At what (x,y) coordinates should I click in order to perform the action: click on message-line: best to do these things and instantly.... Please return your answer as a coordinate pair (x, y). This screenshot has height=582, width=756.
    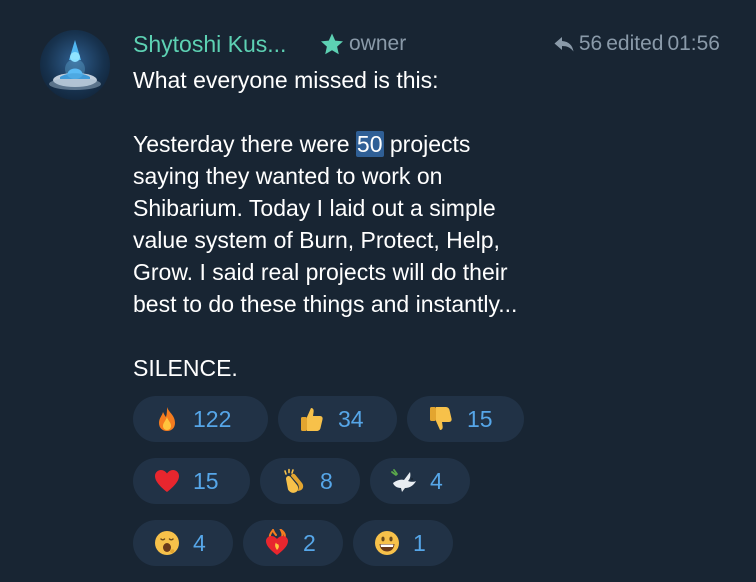
    Looking at the image, I should click on (325, 304).